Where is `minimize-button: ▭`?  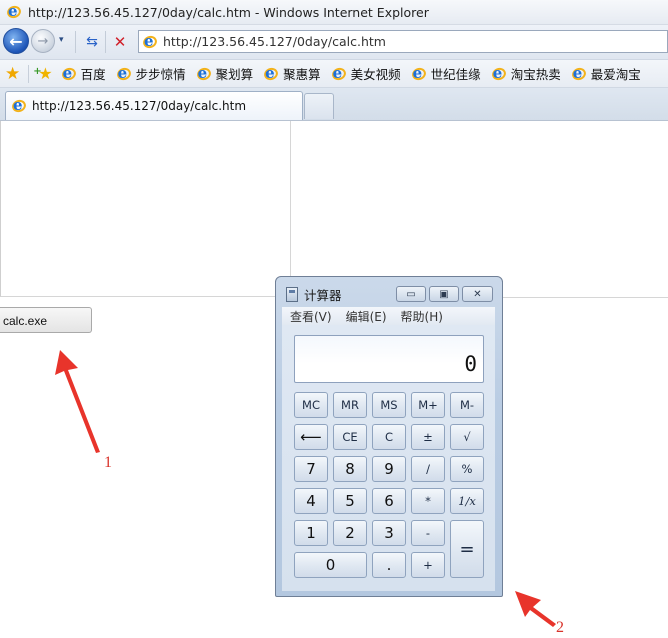
minimize-button: ▭ is located at coordinates (411, 294).